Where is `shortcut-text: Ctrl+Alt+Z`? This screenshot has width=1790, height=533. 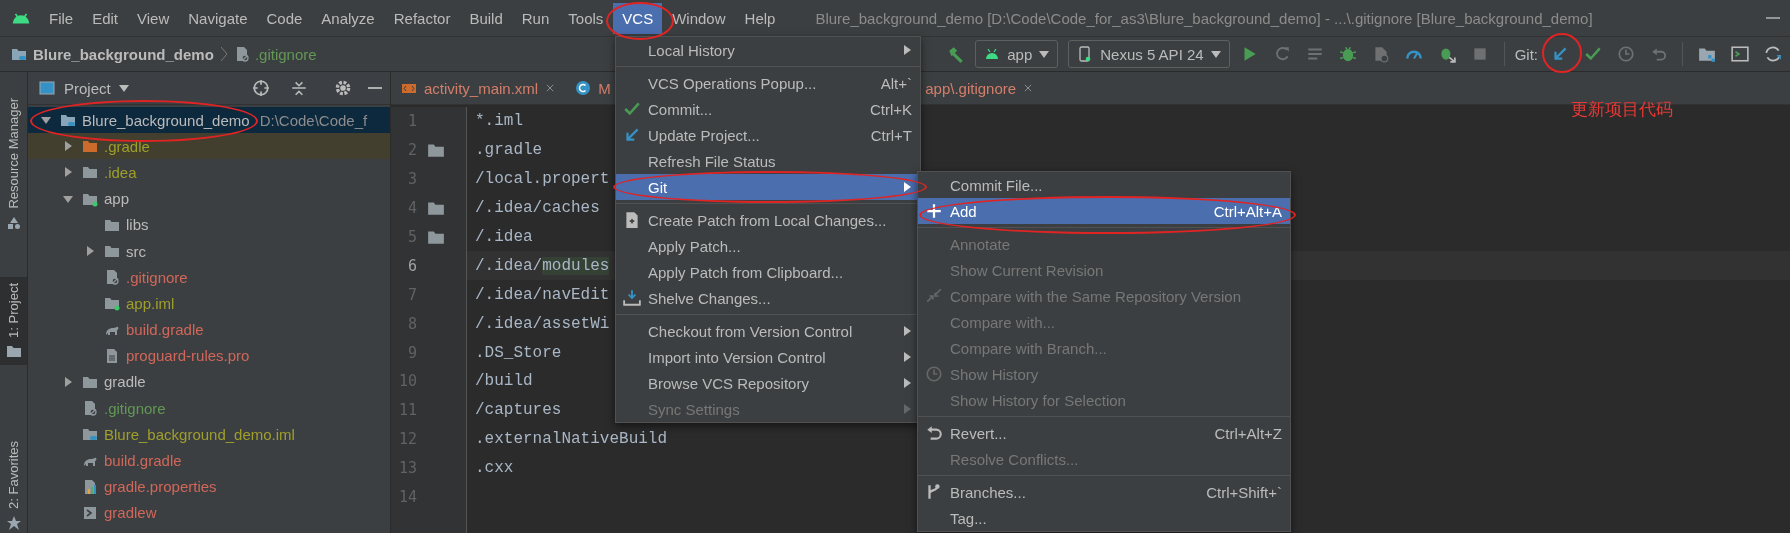
shortcut-text: Ctrl+Alt+Z is located at coordinates (1247, 433).